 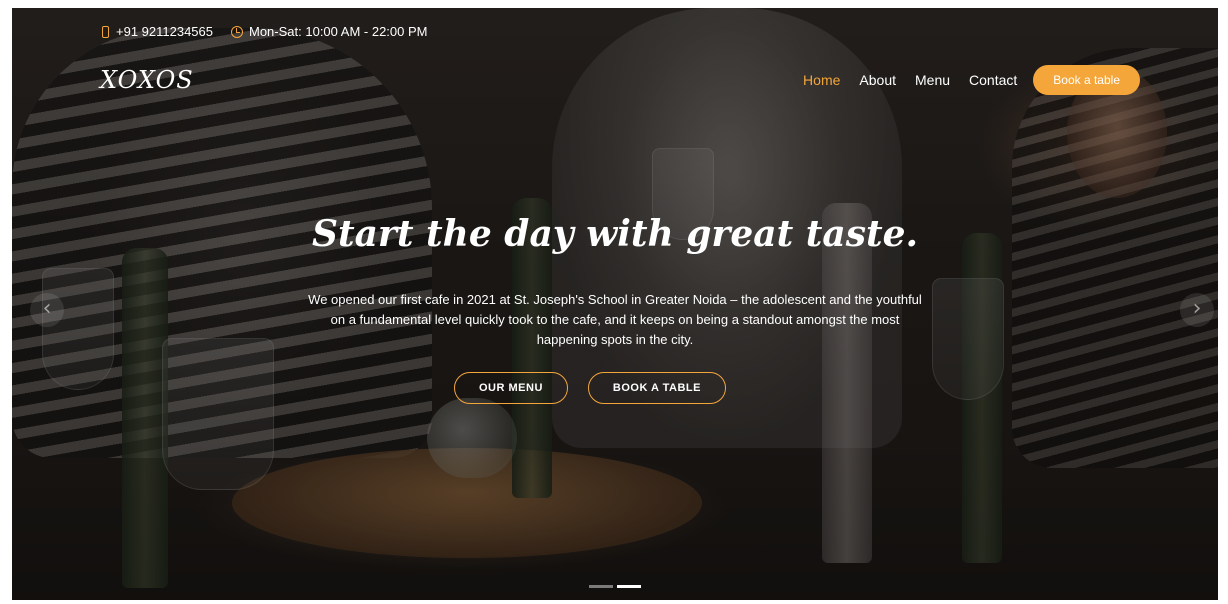 I want to click on phone-info: +91 9211234565, so click(x=157, y=31).